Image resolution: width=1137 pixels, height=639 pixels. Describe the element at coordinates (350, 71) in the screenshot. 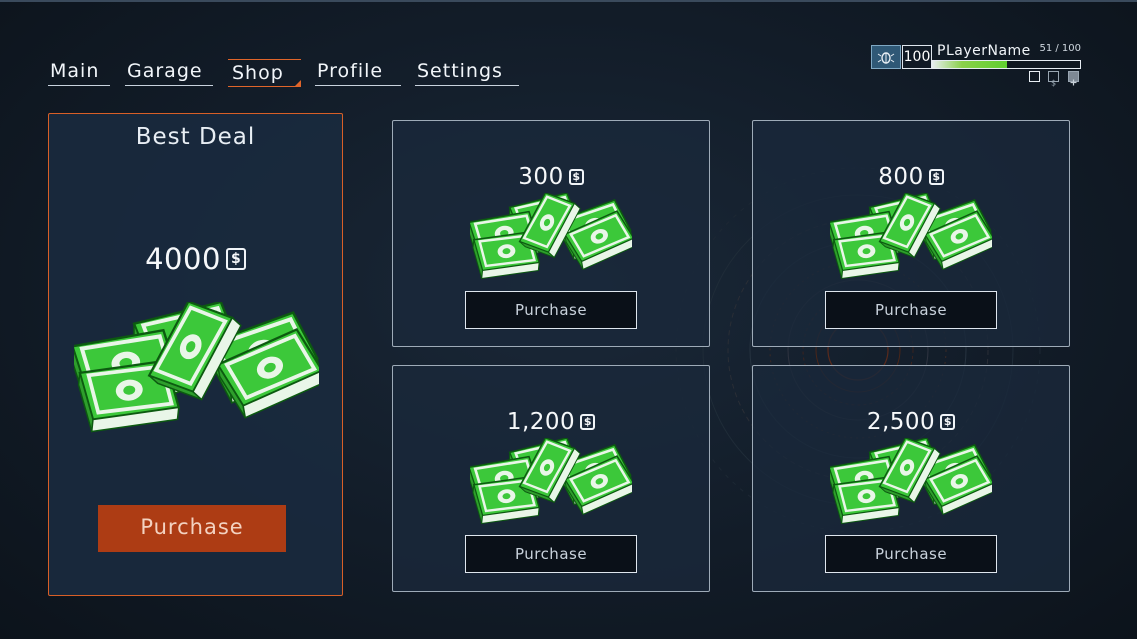

I see `tab-profile-label: Profile` at that location.